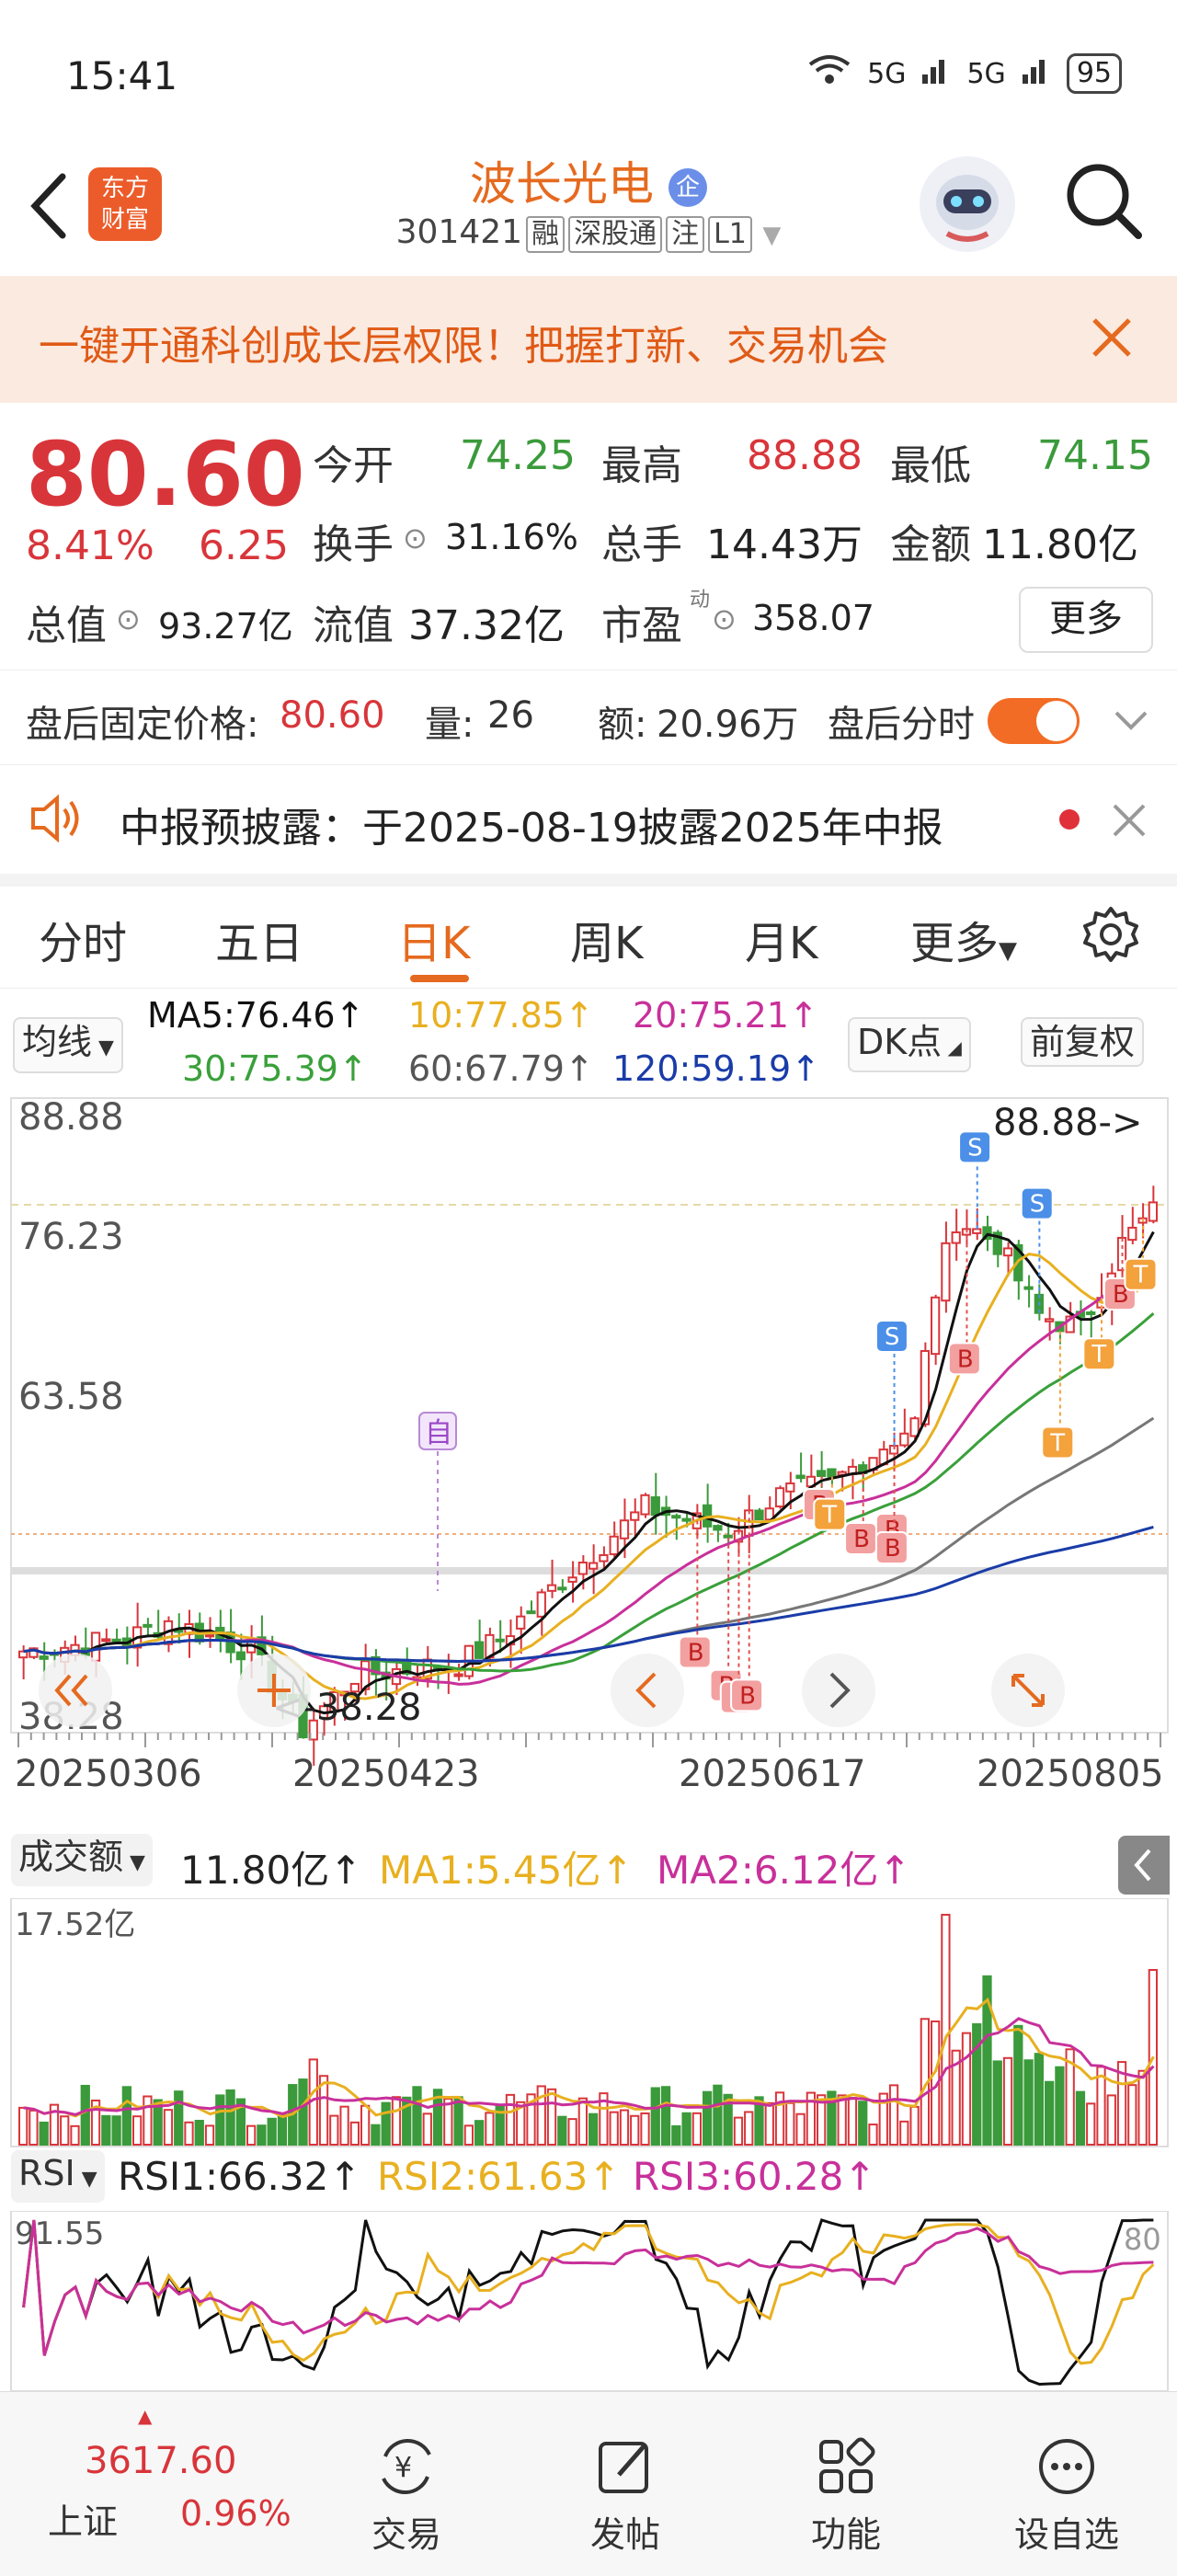  Describe the element at coordinates (76, 1690) in the screenshot. I see `chart-nav-zoom-out` at that location.